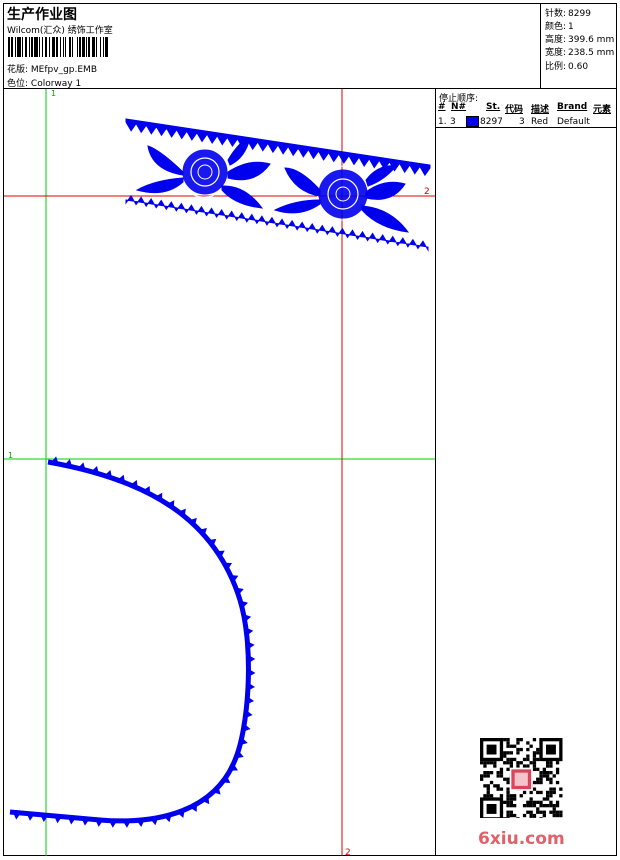 The height and width of the screenshot is (860, 620). Describe the element at coordinates (427, 192) in the screenshot. I see `guide-label-top-red: 2` at that location.